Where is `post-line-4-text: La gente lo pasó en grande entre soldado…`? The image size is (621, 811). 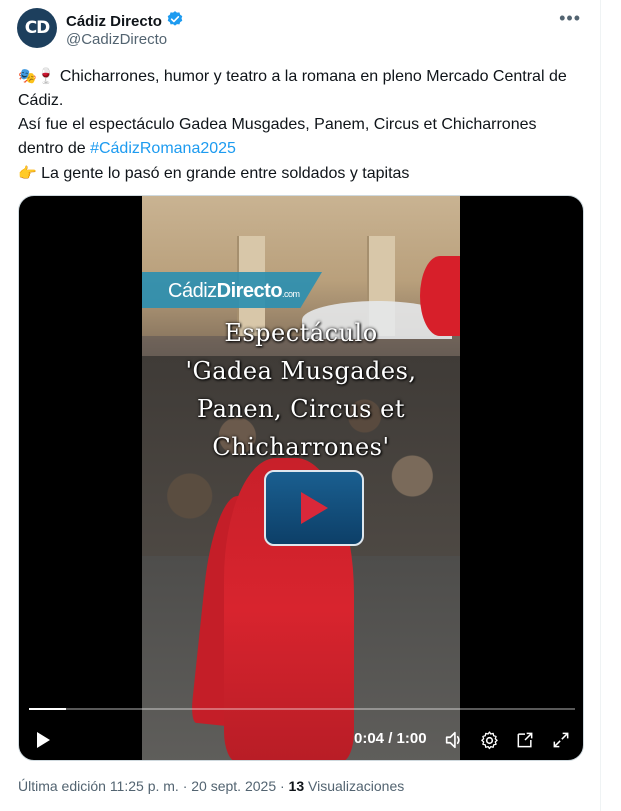
post-line-4-text: La gente lo pasó en grande entre soldado… is located at coordinates (225, 173).